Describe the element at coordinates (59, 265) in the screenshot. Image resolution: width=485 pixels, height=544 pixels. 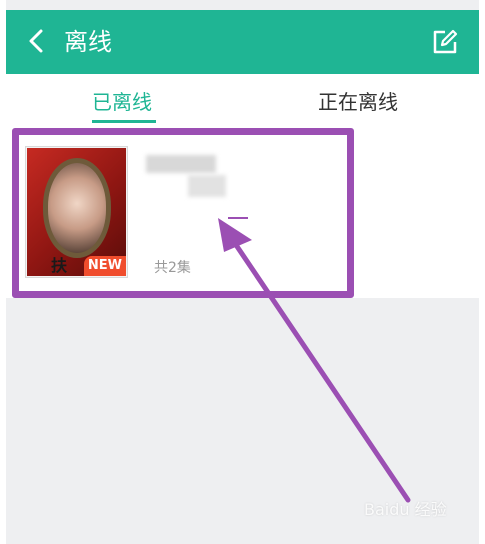
I see `poster-title: 扶` at that location.